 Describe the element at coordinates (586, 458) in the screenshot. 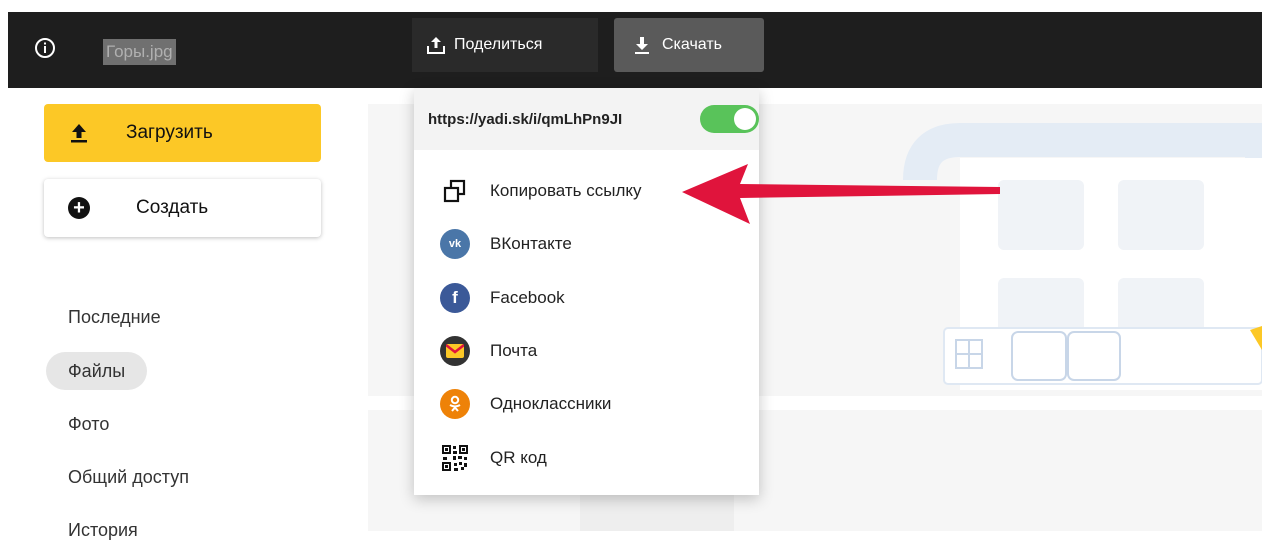

I see `qr-code-item: QR код` at that location.